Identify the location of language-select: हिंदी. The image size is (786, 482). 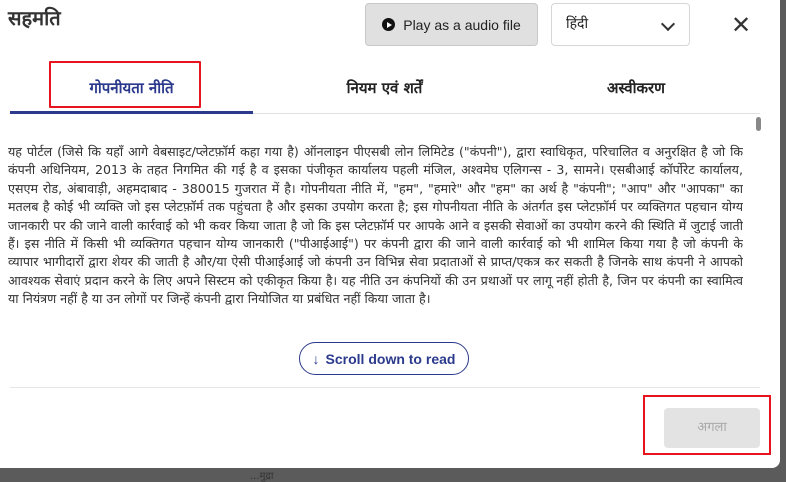
(620, 24).